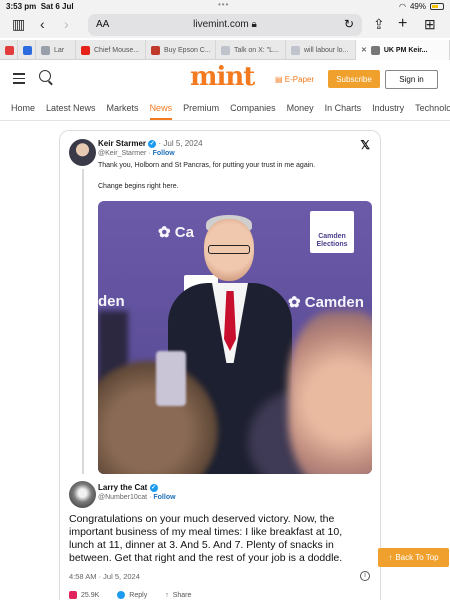 Image resolution: width=450 pixels, height=600 pixels. Describe the element at coordinates (229, 249) in the screenshot. I see `person-glasses` at that location.